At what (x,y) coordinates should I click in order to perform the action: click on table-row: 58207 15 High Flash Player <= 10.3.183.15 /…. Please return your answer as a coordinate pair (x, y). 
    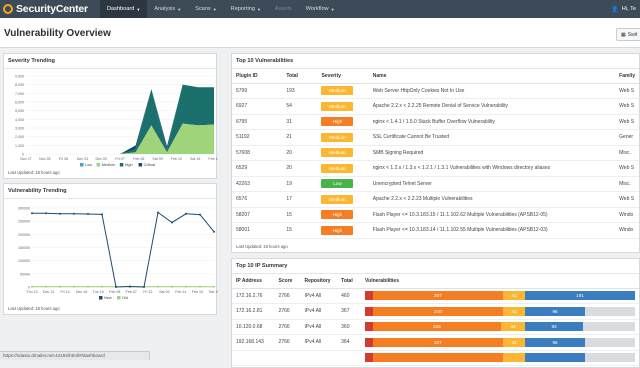
    Looking at the image, I should click on (435, 215).